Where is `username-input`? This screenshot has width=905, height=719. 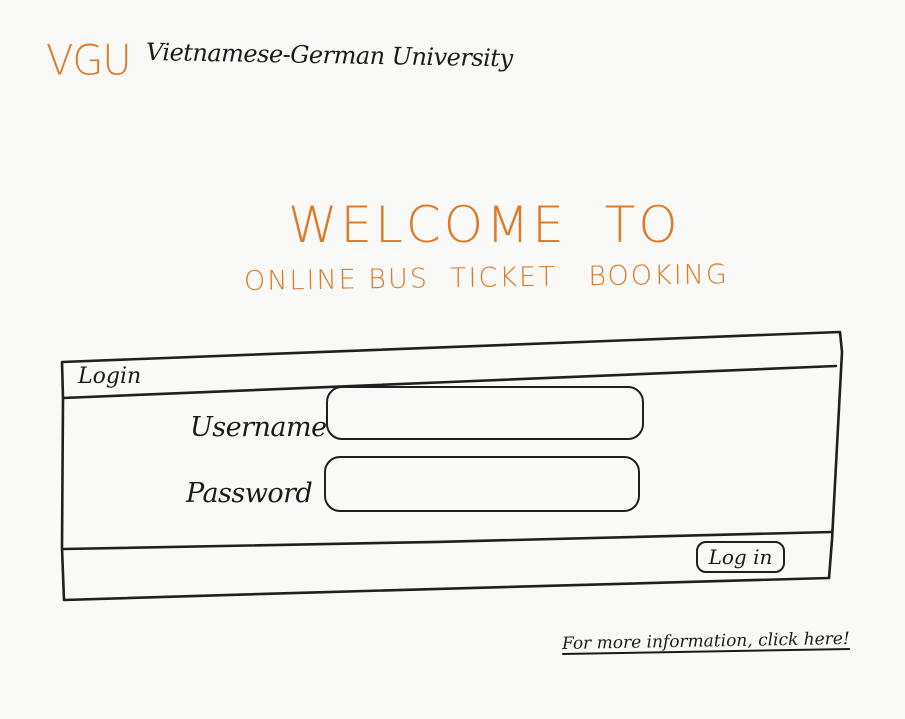
username-input is located at coordinates (485, 413).